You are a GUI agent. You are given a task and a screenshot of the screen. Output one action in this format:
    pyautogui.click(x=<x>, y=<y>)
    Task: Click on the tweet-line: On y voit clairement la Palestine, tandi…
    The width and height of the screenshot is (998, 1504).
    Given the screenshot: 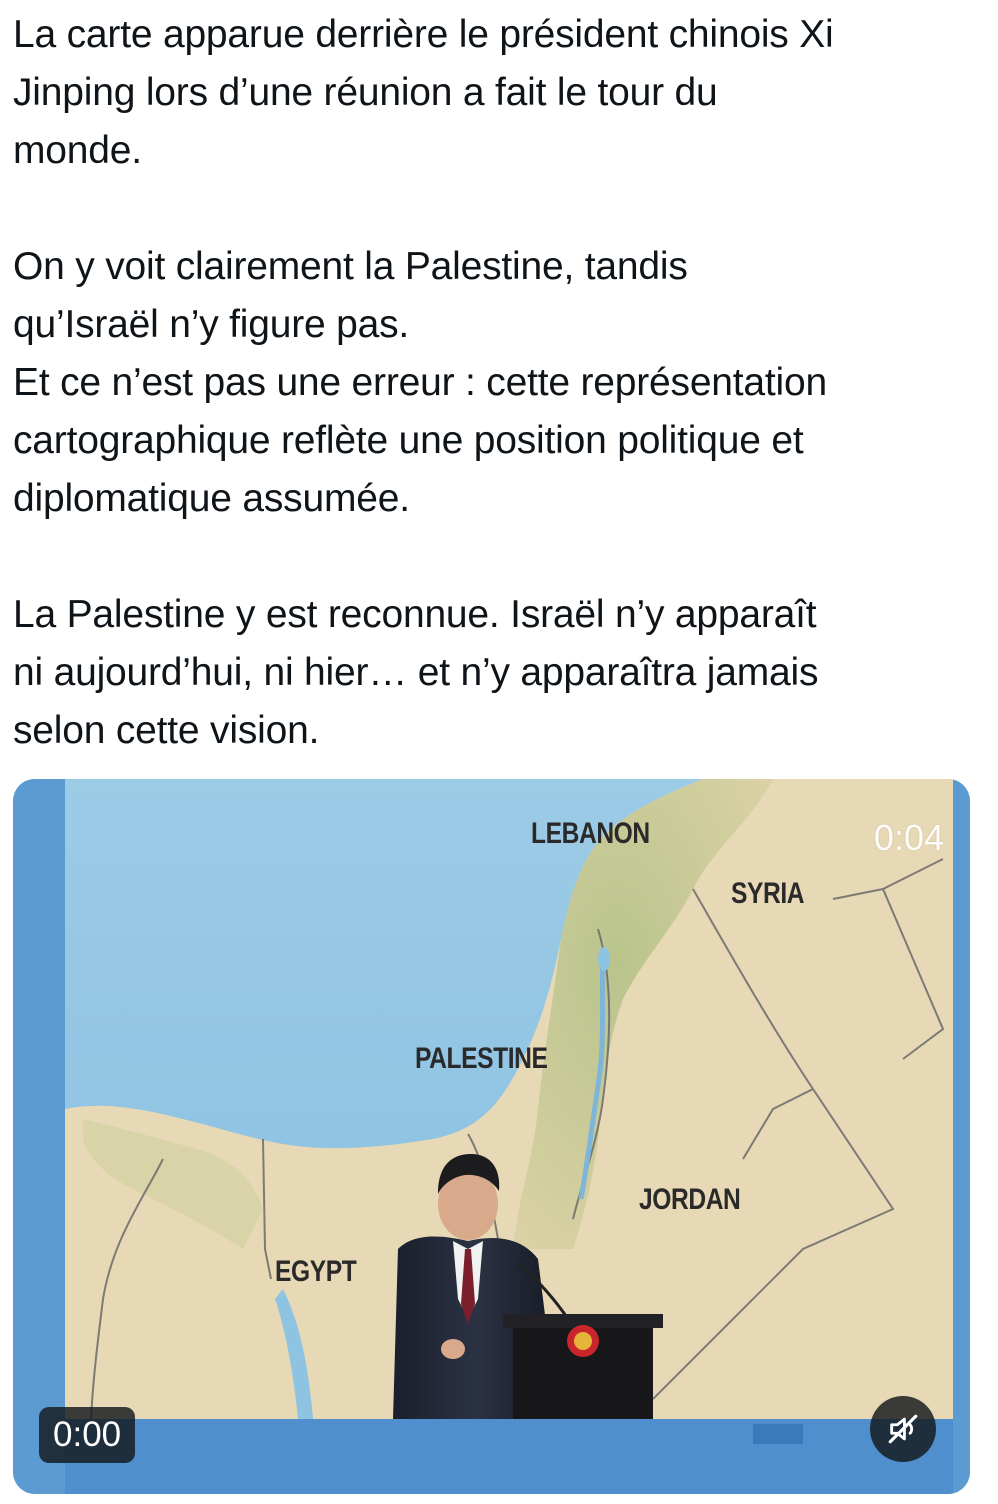 What is the action you would take?
    pyautogui.click(x=350, y=266)
    